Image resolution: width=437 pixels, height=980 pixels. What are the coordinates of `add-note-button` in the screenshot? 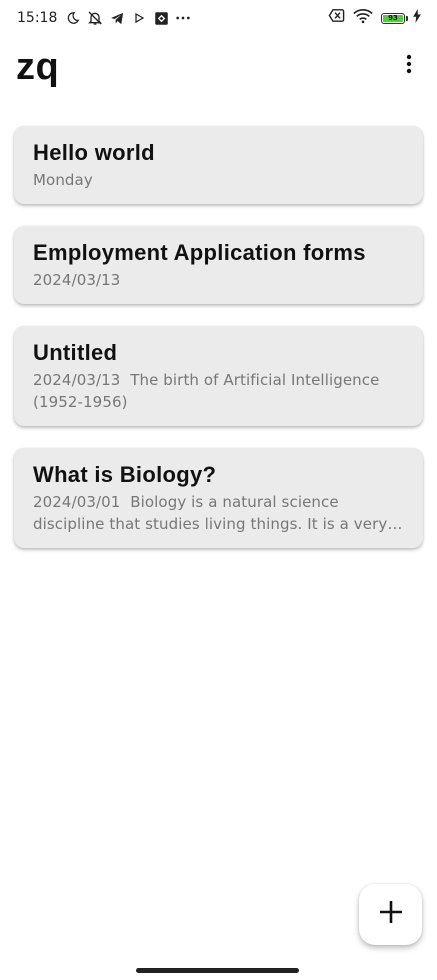 It's located at (390, 914).